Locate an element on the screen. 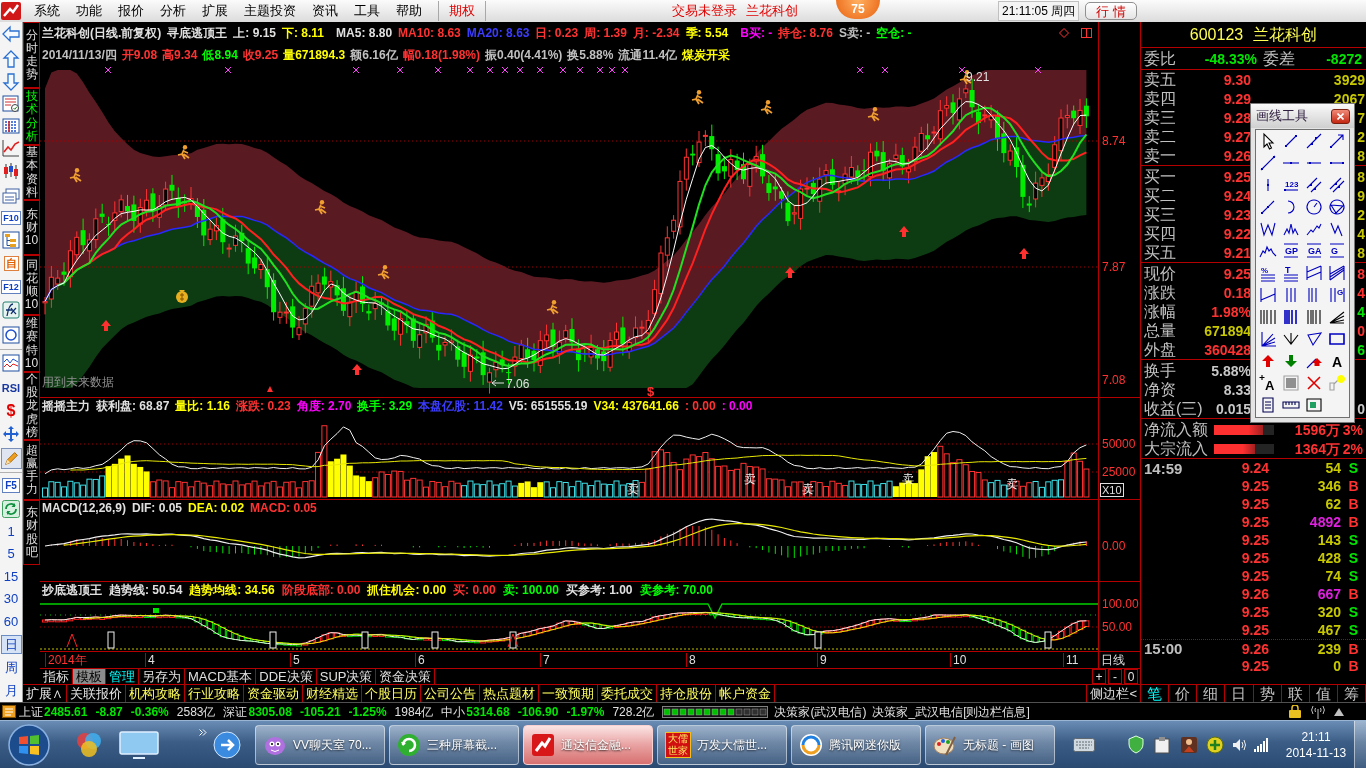 This screenshot has width=1366, height=768. tree-diagram-icon is located at coordinates (11, 240).